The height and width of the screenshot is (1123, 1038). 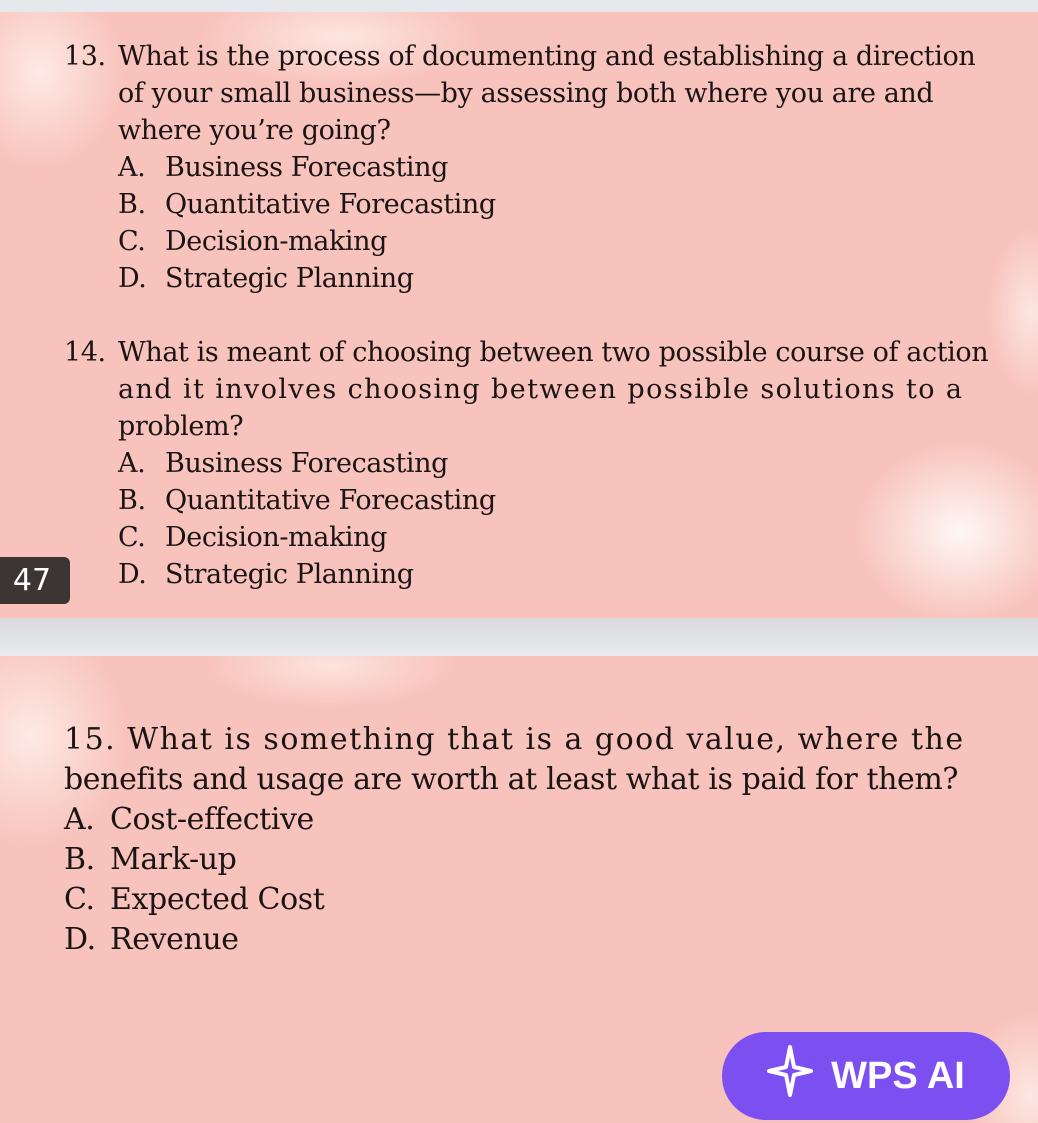 What do you see at coordinates (519, 637) in the screenshot?
I see `page-divider` at bounding box center [519, 637].